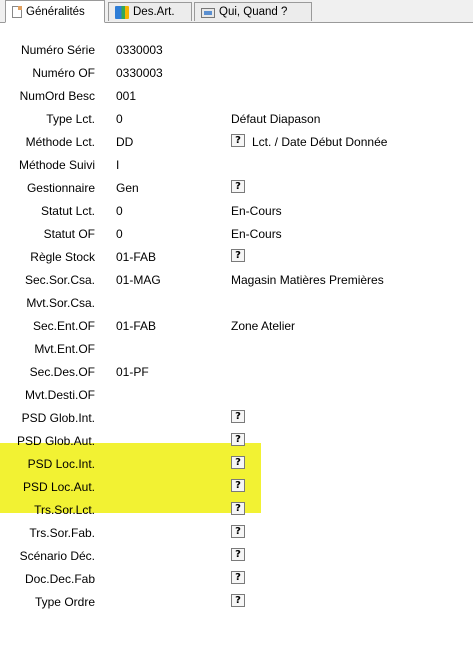 The width and height of the screenshot is (473, 647). Describe the element at coordinates (17, 11) in the screenshot. I see `document-icon` at that location.